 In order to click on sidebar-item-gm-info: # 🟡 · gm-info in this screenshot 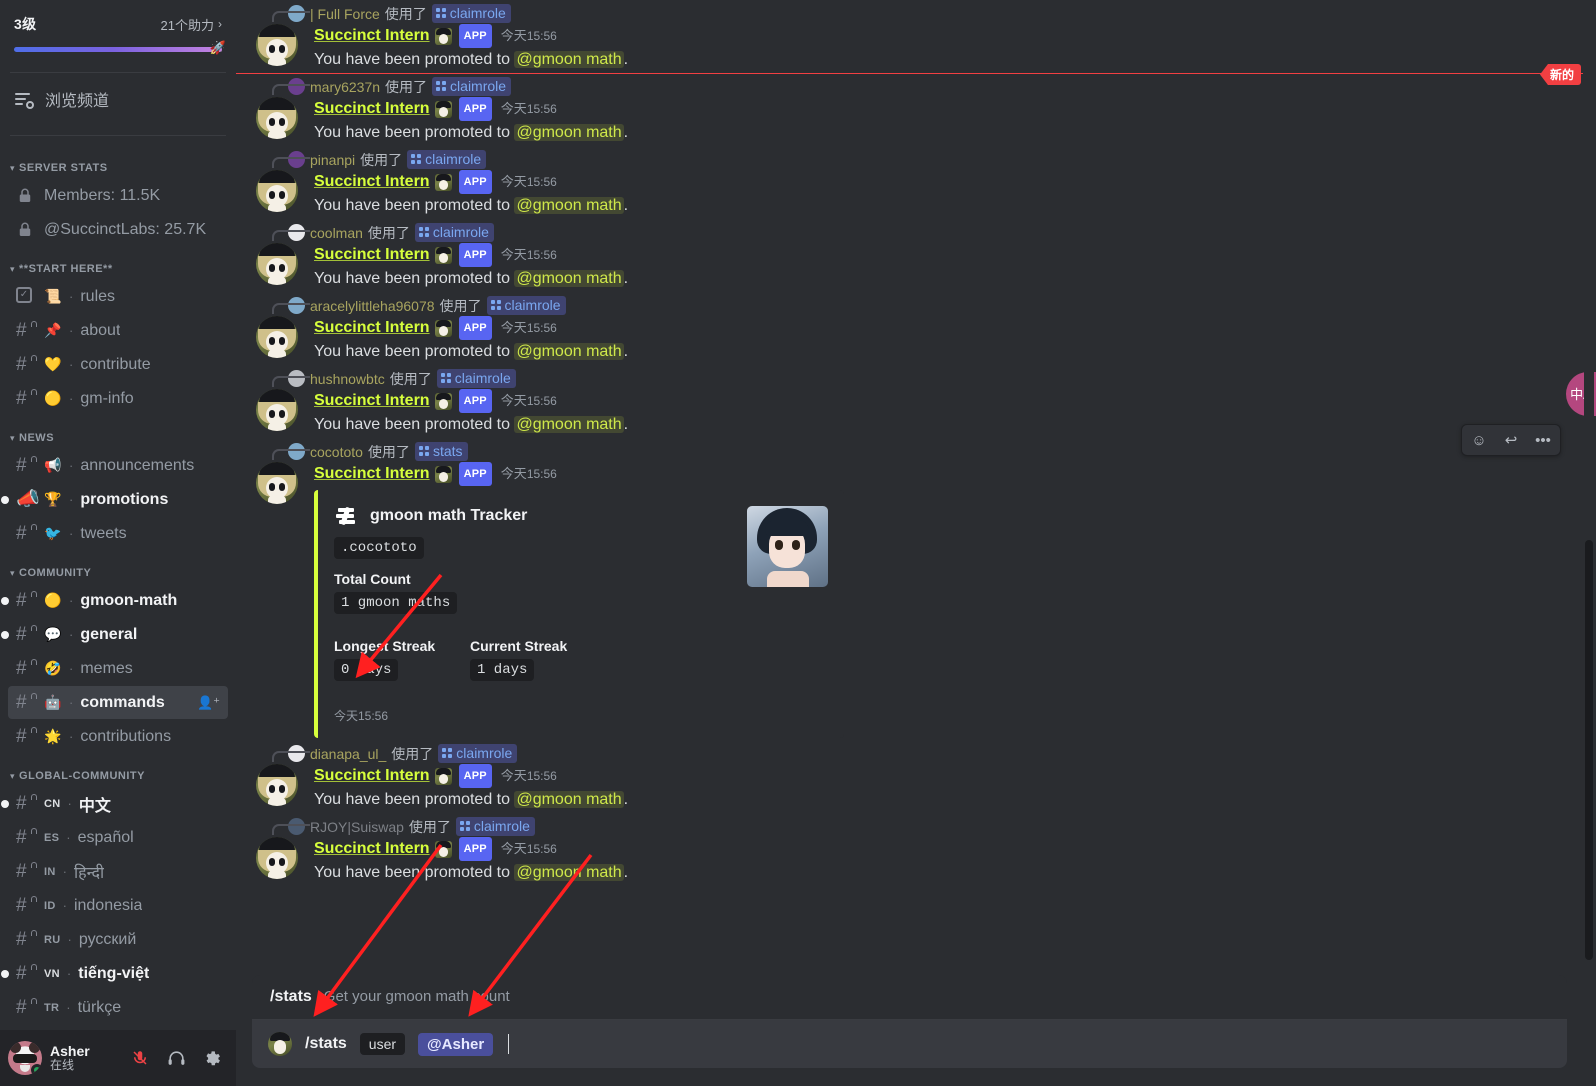, I will do `click(118, 398)`.